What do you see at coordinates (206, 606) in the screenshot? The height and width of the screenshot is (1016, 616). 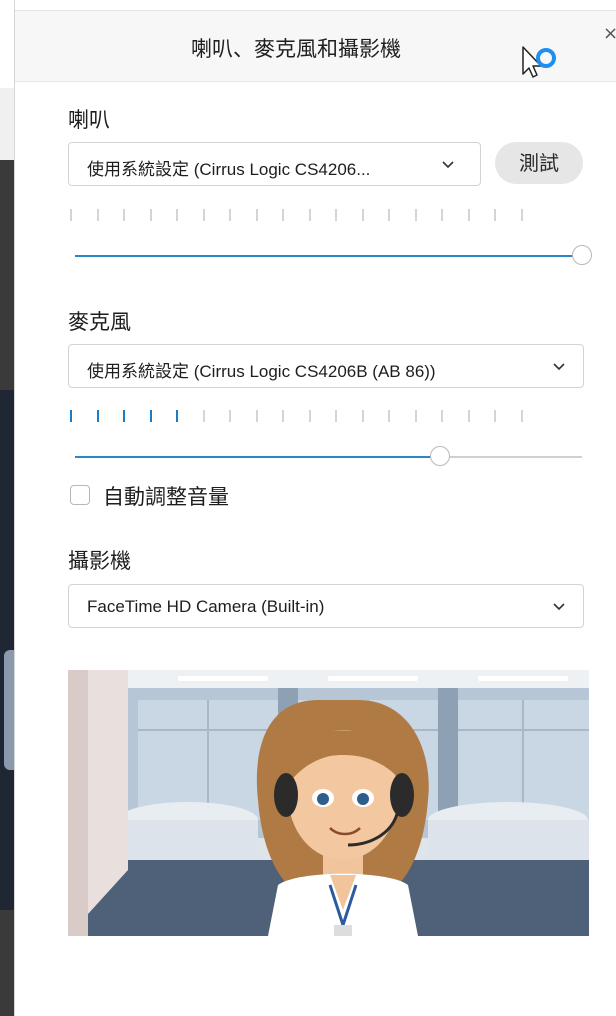 I see `camera-select-value: FaceTime HD Camera (Built-in)` at bounding box center [206, 606].